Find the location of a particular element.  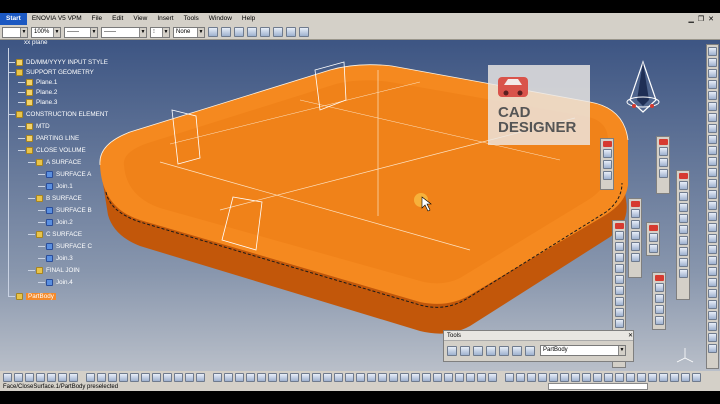

point-style-combo: ⁝ ▼ is located at coordinates (160, 32).